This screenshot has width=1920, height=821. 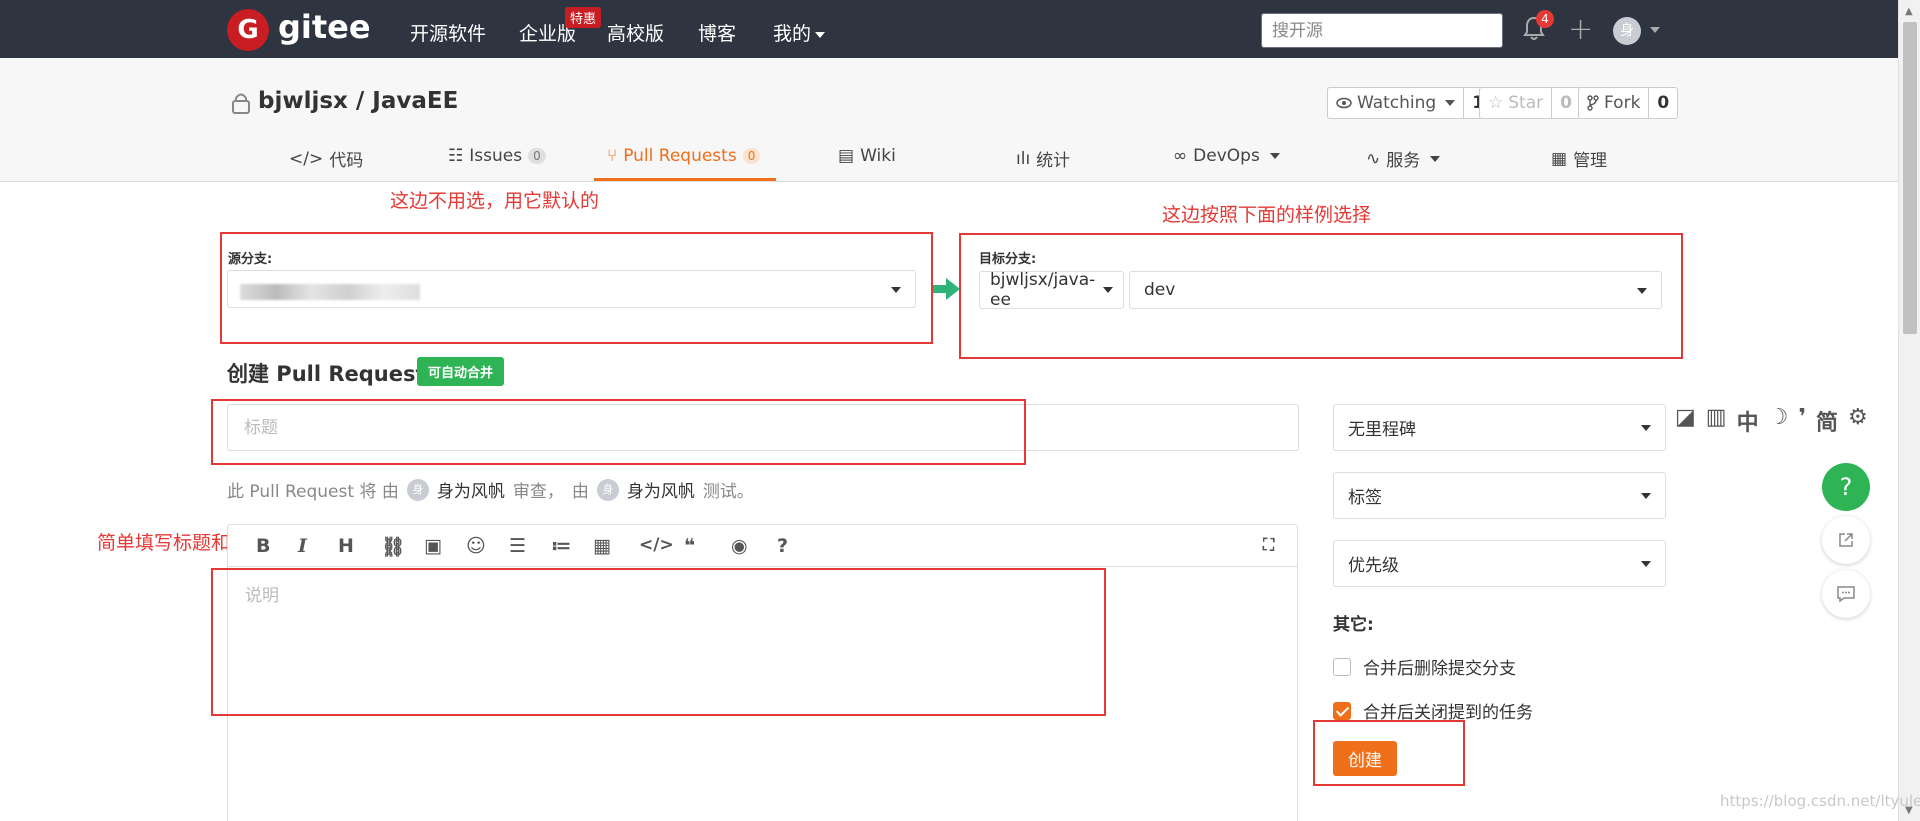 I want to click on tab-manage: ▦ 管理, so click(x=1579, y=159).